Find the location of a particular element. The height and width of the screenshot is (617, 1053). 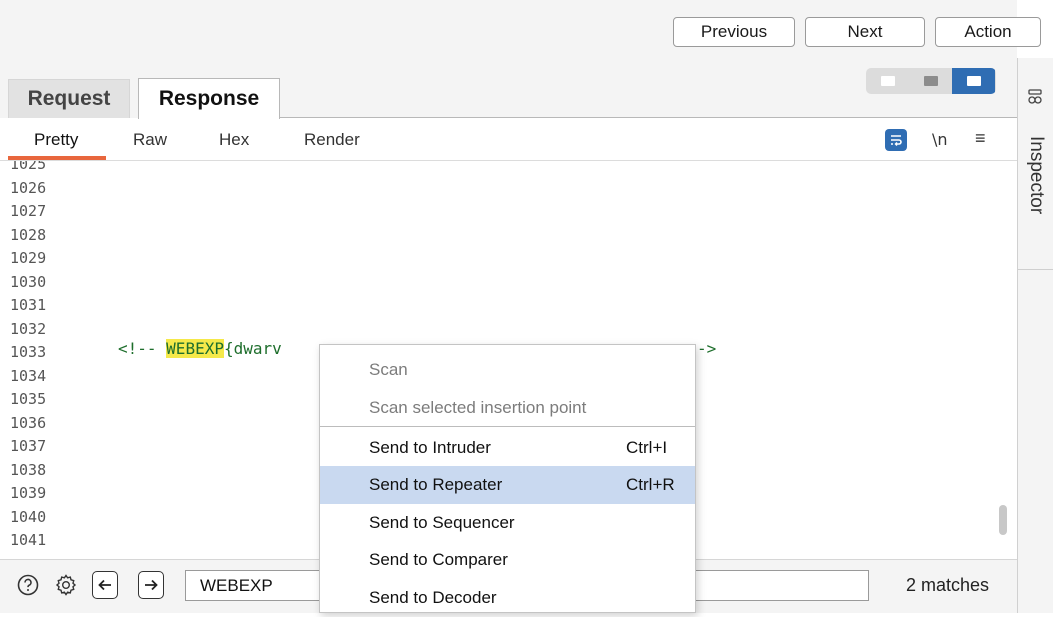

line-number: 1038 is located at coordinates (28, 469).